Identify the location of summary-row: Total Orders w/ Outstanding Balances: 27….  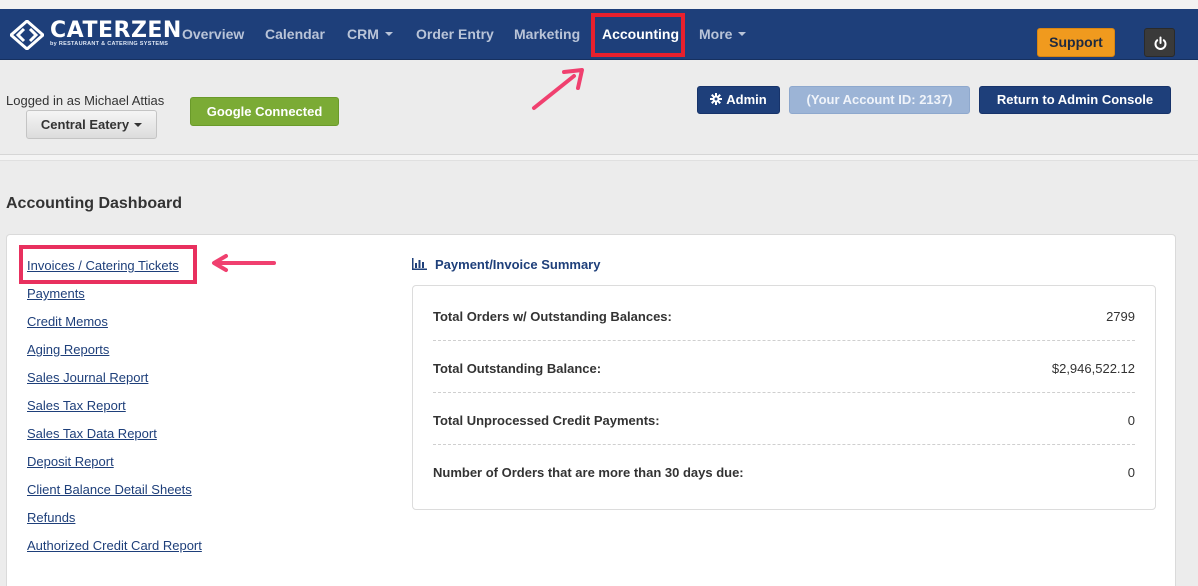
(784, 315).